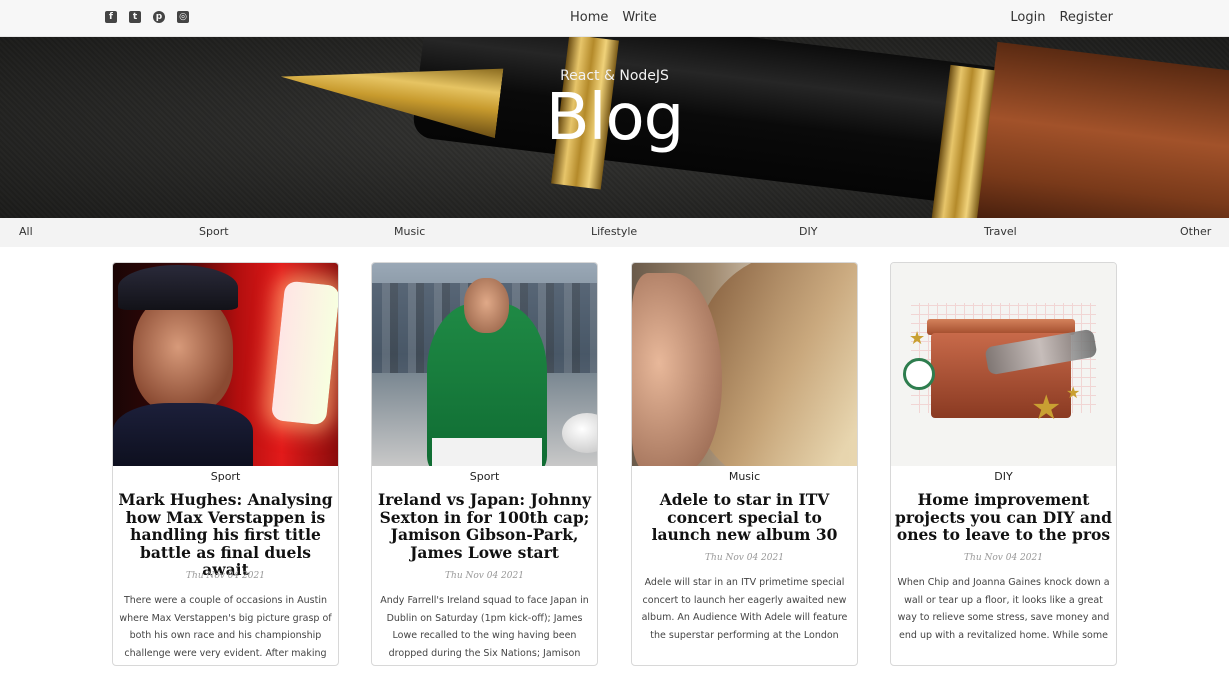 The image size is (1229, 695). Describe the element at coordinates (135, 17) in the screenshot. I see `twitter-icon: t` at that location.